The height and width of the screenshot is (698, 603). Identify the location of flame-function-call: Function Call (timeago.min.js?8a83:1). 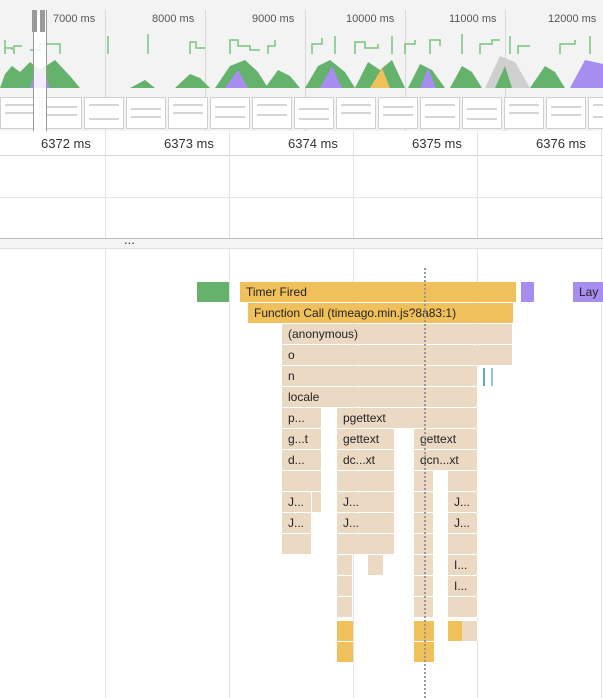
(380, 313).